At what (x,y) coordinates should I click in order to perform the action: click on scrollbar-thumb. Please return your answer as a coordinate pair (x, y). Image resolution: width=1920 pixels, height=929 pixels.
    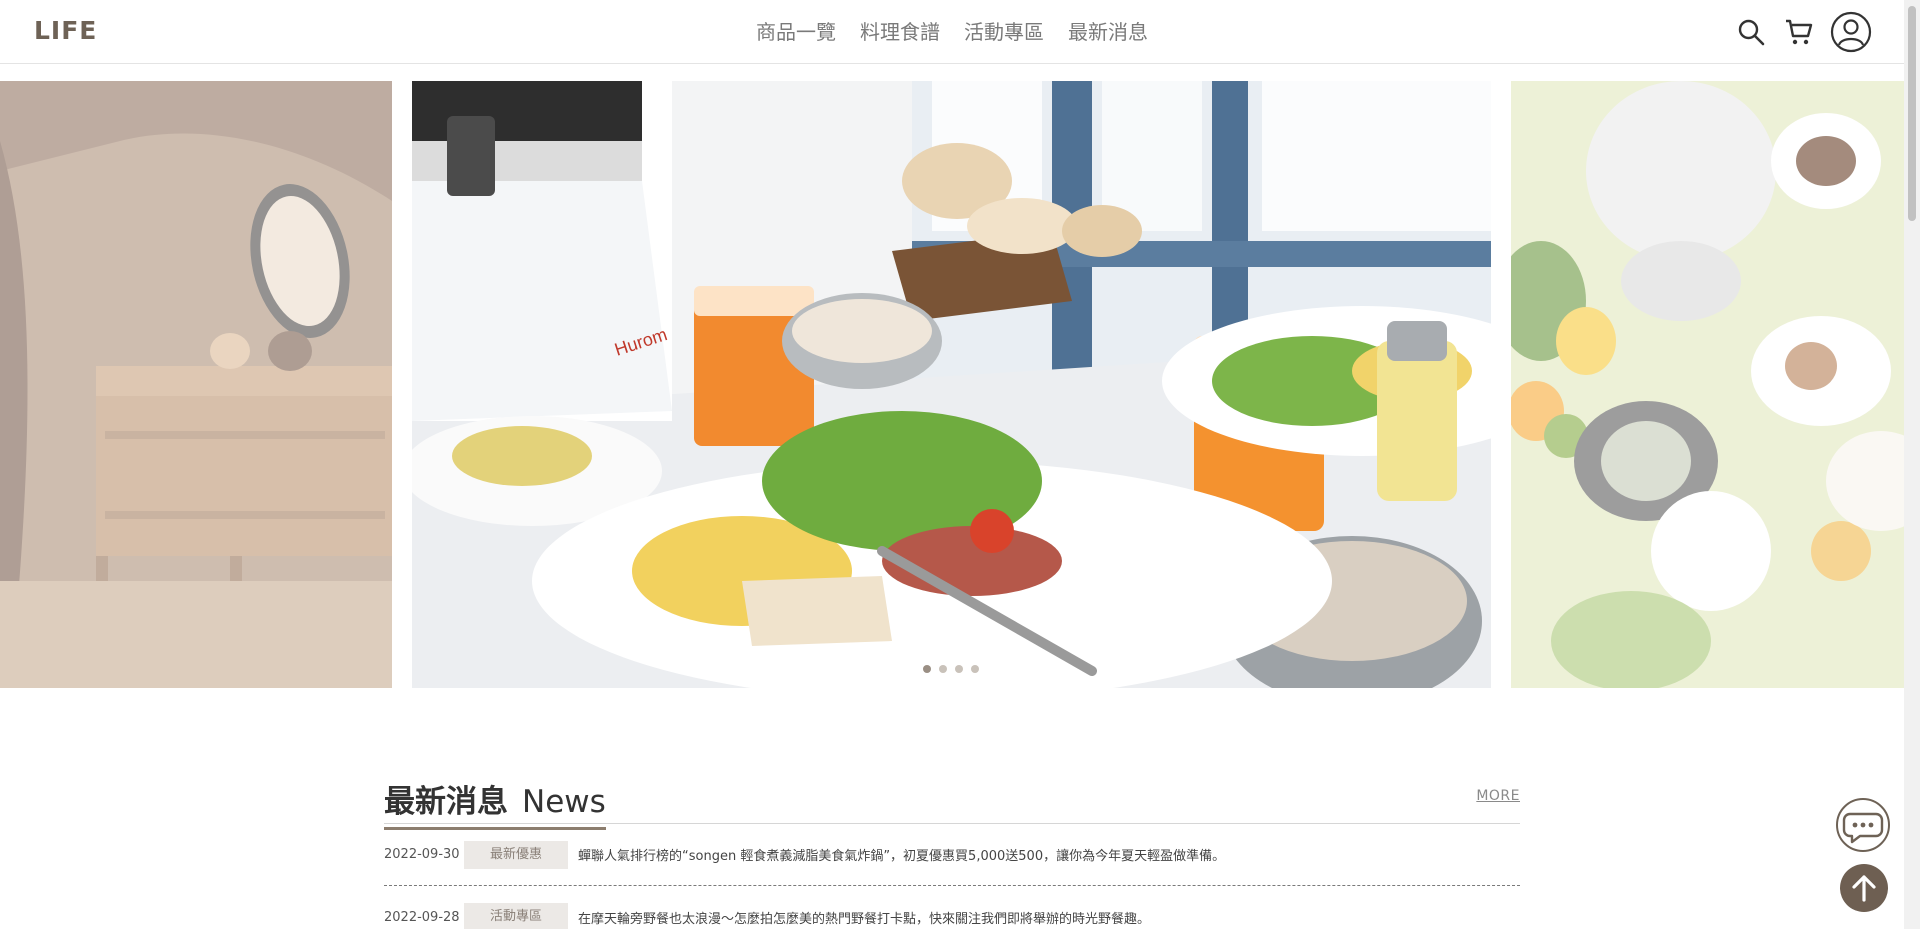
    Looking at the image, I should click on (1912, 113).